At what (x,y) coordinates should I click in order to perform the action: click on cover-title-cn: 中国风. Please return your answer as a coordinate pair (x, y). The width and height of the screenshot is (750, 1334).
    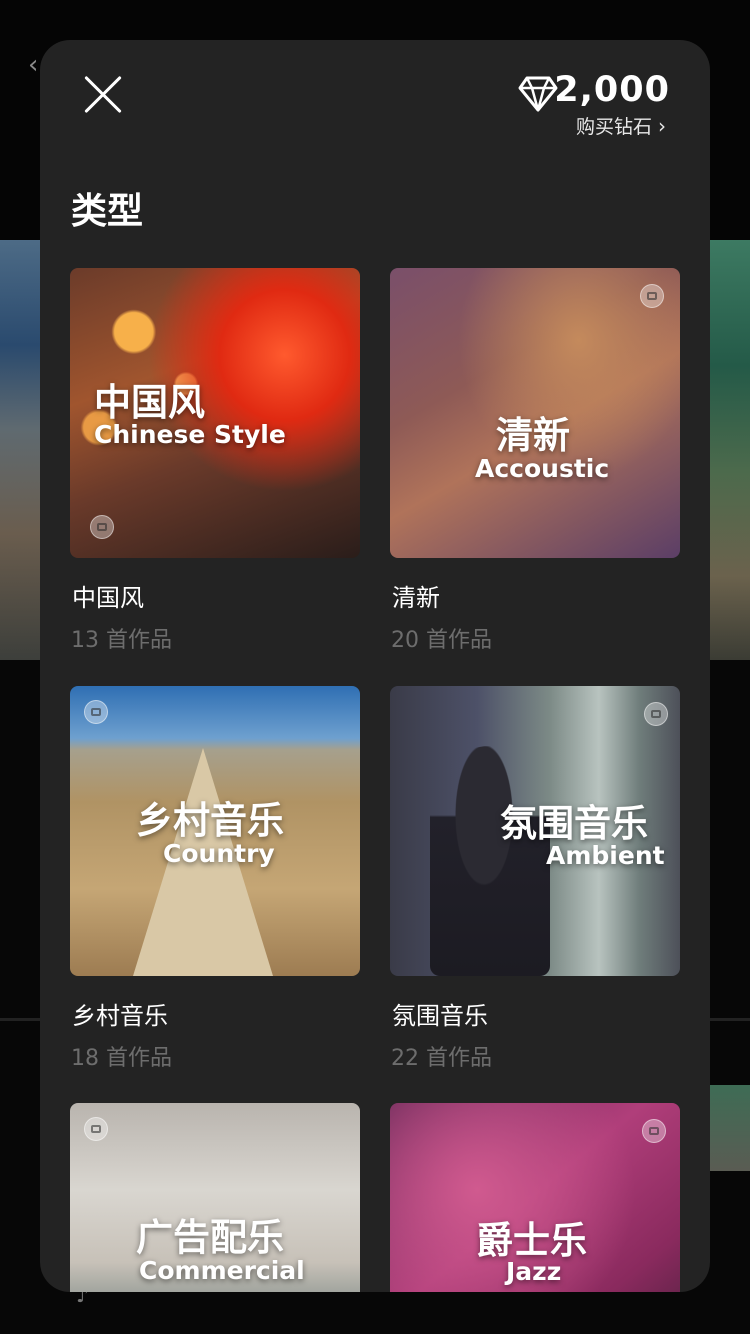
    Looking at the image, I should click on (149, 402).